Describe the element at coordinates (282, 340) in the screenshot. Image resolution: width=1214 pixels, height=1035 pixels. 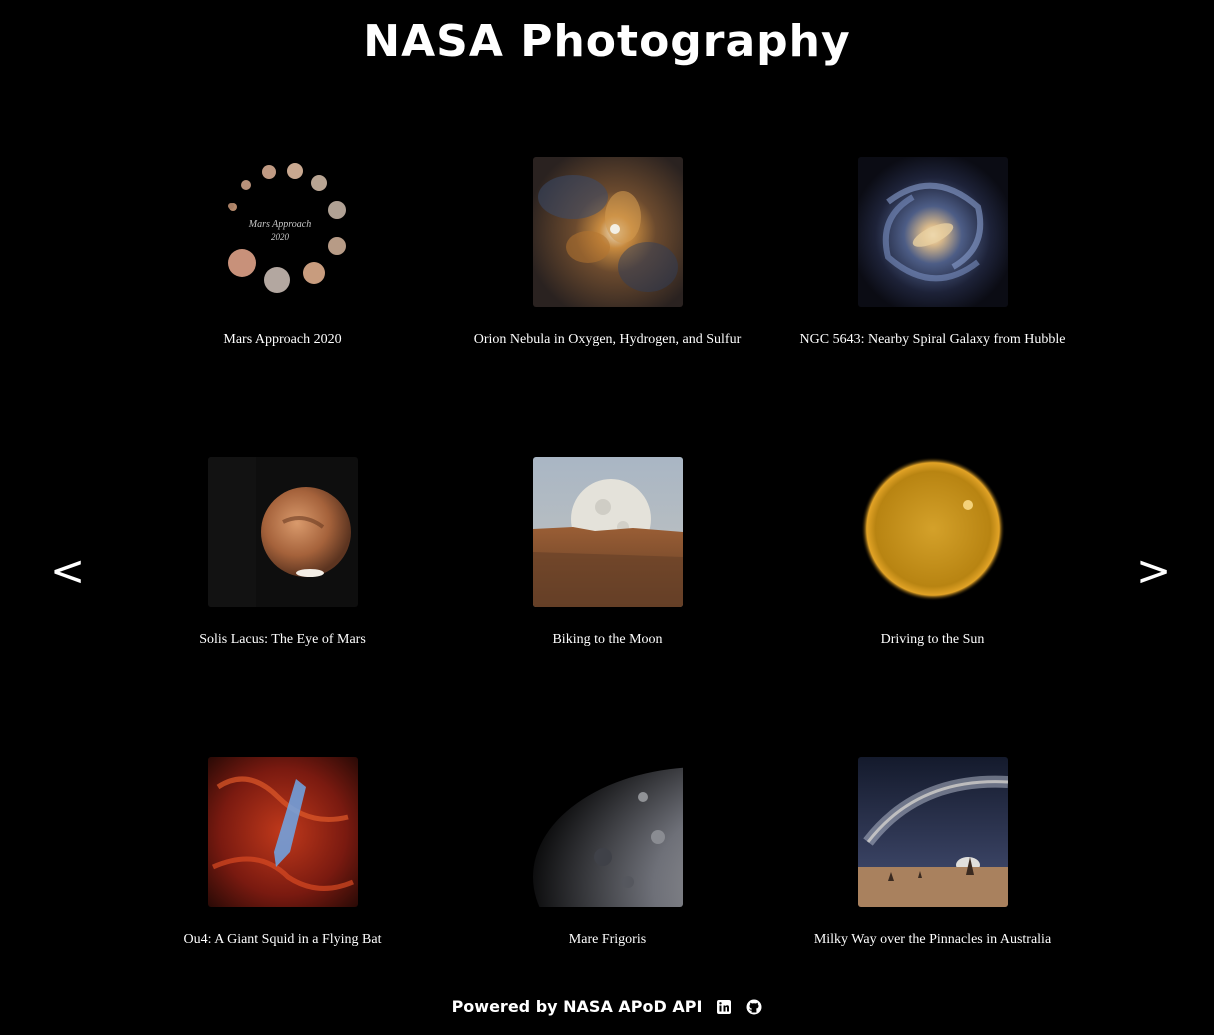
I see `photo-title: Mars Approach 2020` at that location.